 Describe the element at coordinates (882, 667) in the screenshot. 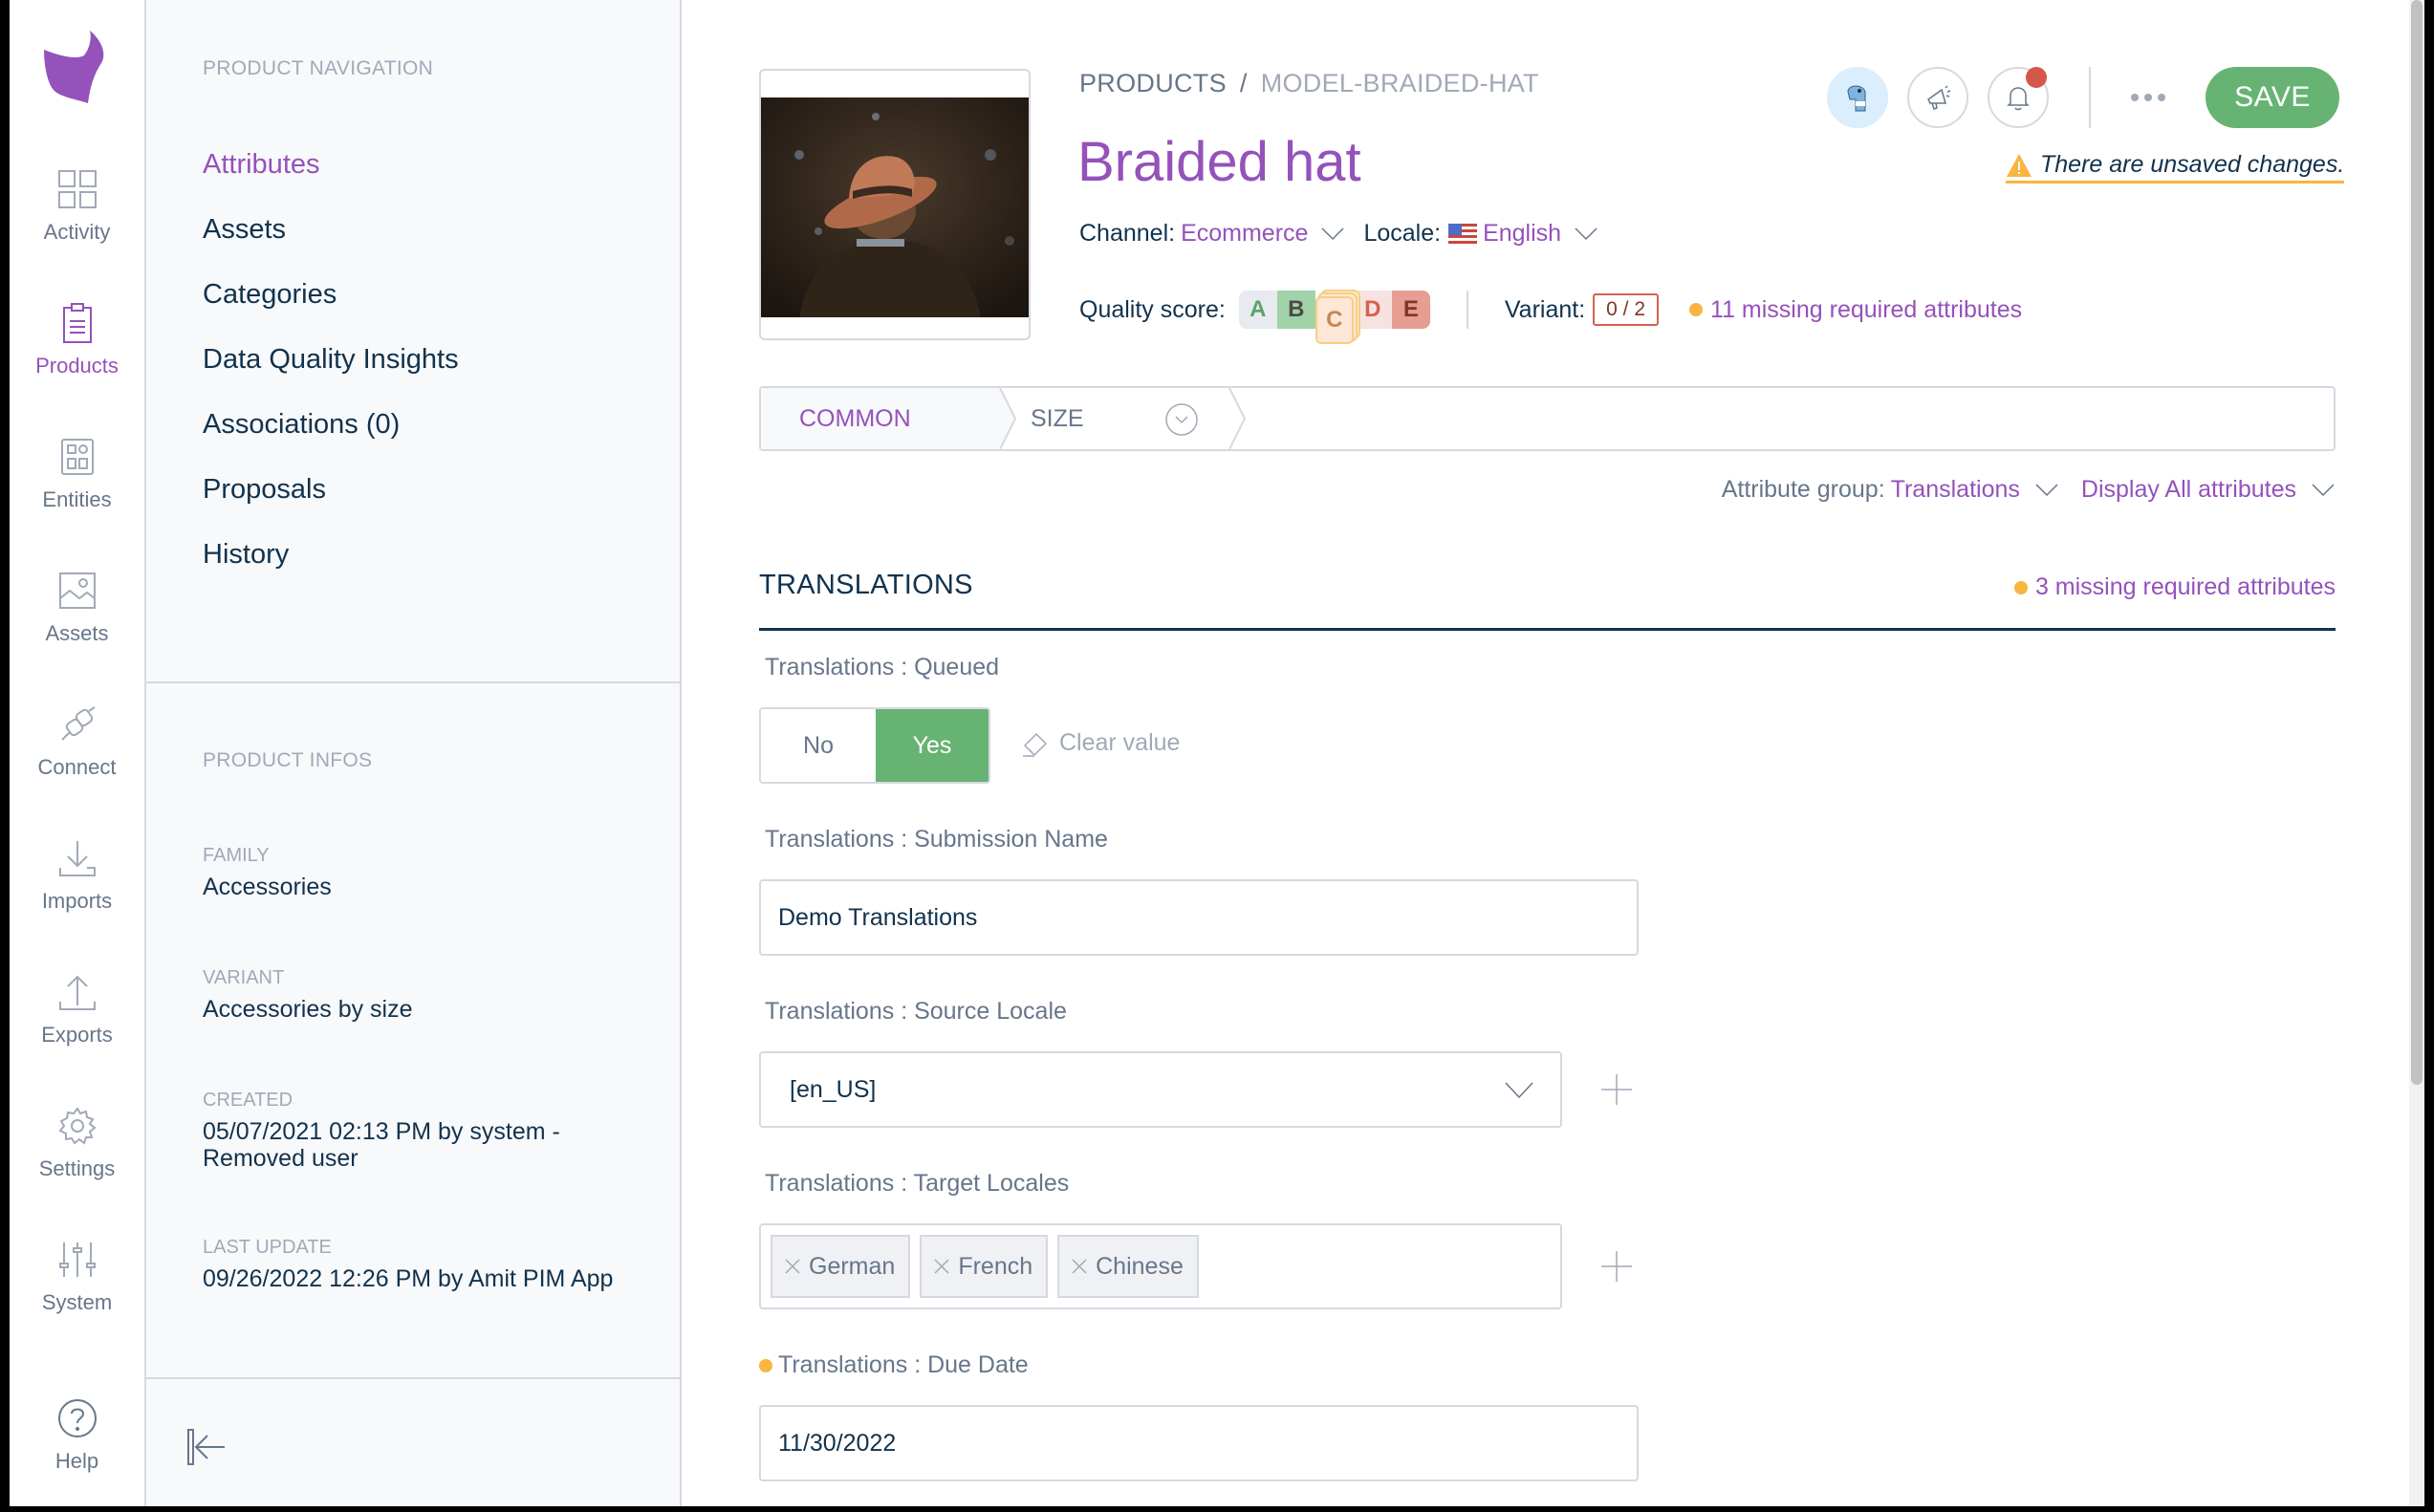

I see `queued-label: Translations : Queued` at that location.